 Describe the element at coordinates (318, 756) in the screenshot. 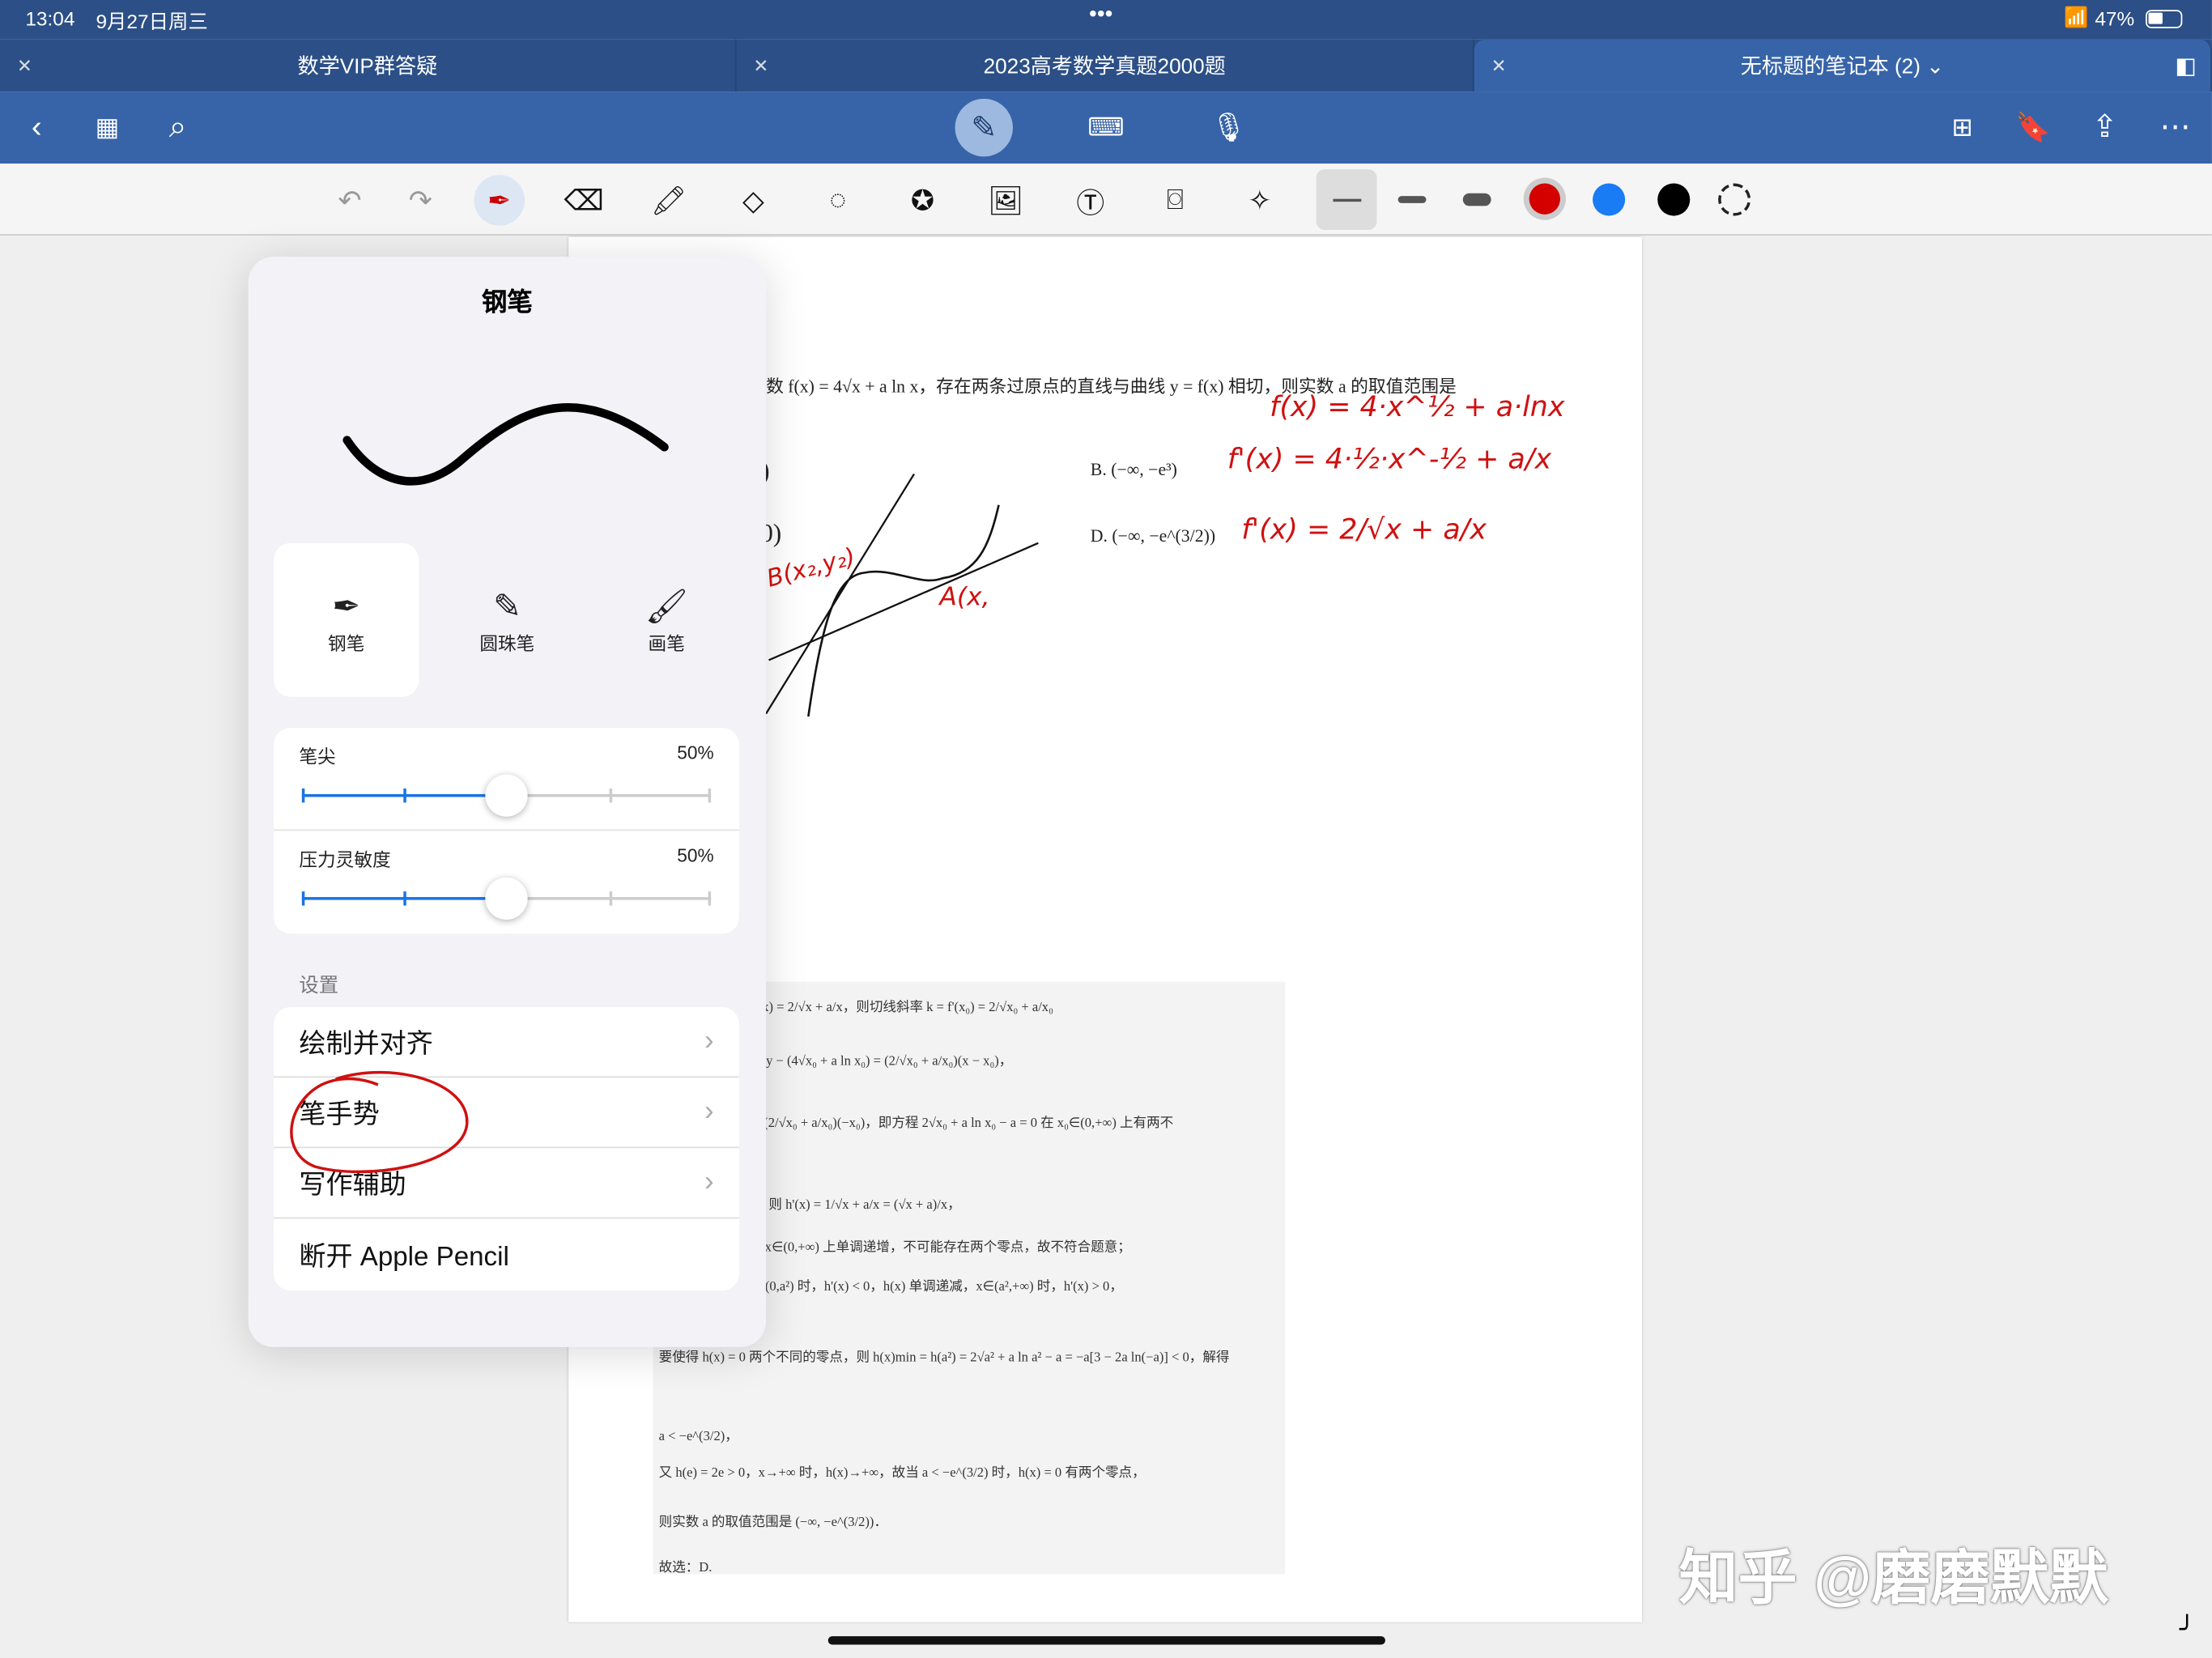

I see `slider-label: 笔尖` at that location.